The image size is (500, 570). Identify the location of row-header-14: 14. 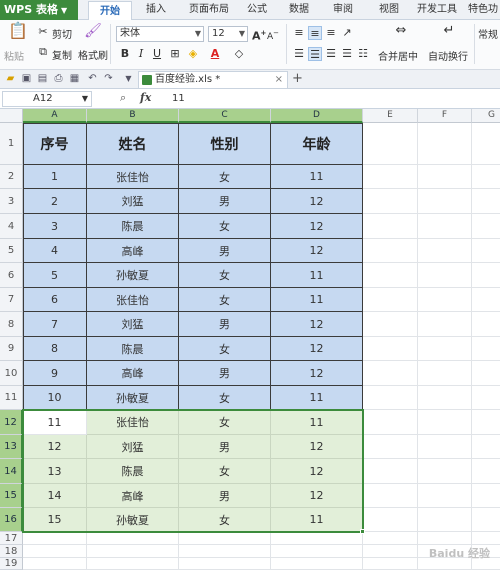
(11, 471).